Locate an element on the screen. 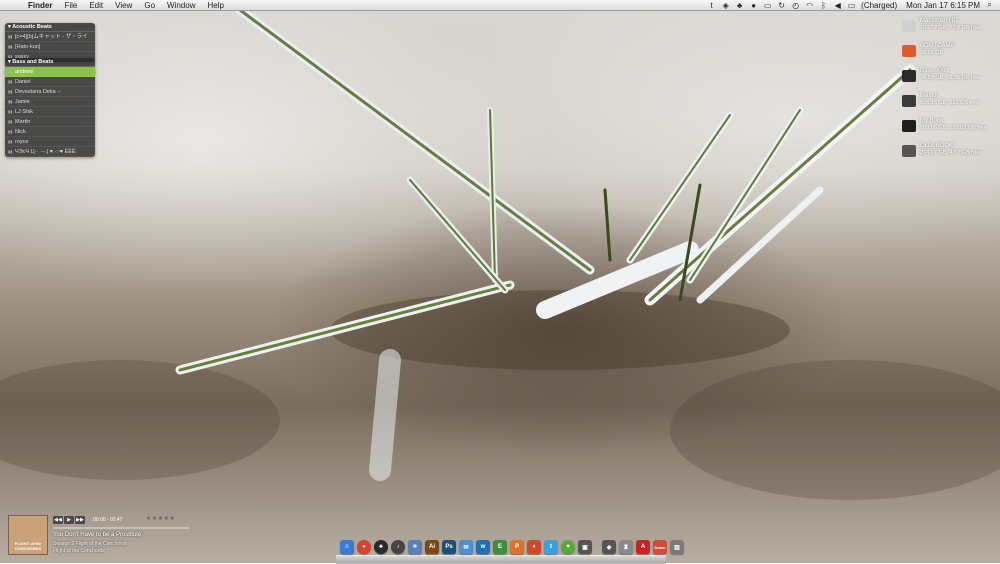  next-button: ▶▶ is located at coordinates (80, 520).